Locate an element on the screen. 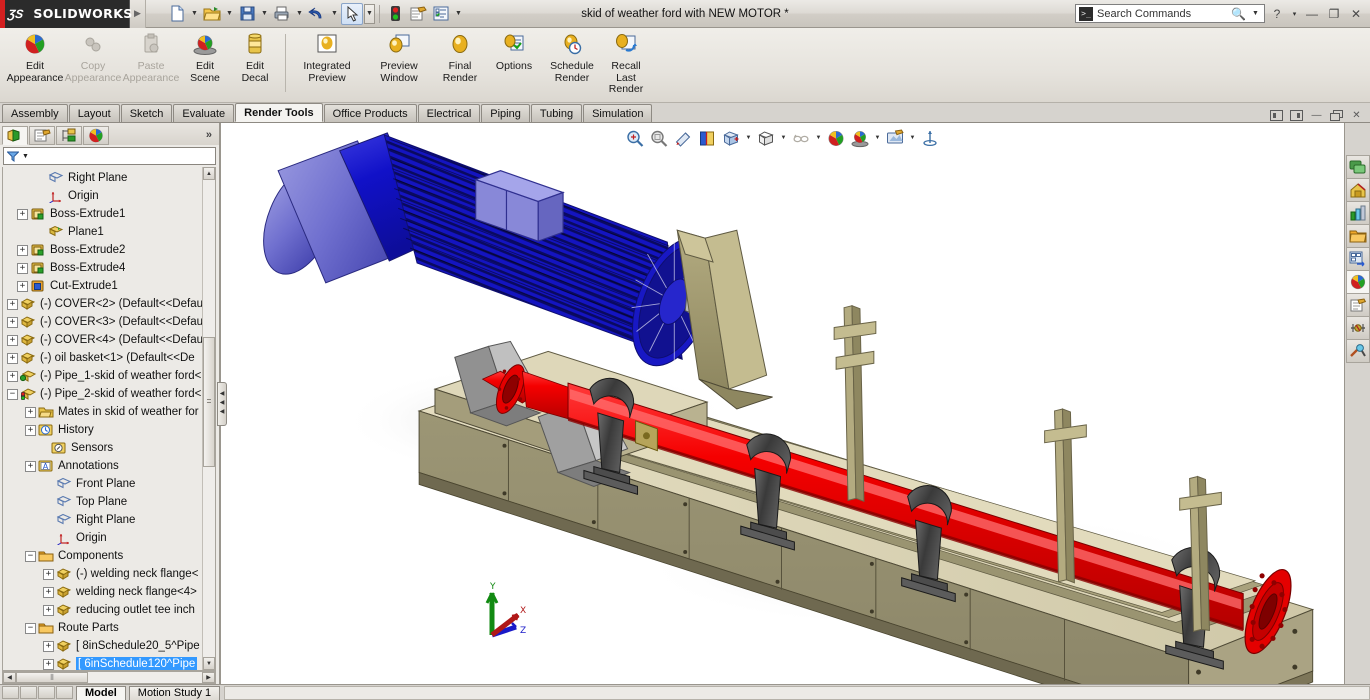 This screenshot has height=700, width=1370. tab-piping: Piping is located at coordinates (505, 113).